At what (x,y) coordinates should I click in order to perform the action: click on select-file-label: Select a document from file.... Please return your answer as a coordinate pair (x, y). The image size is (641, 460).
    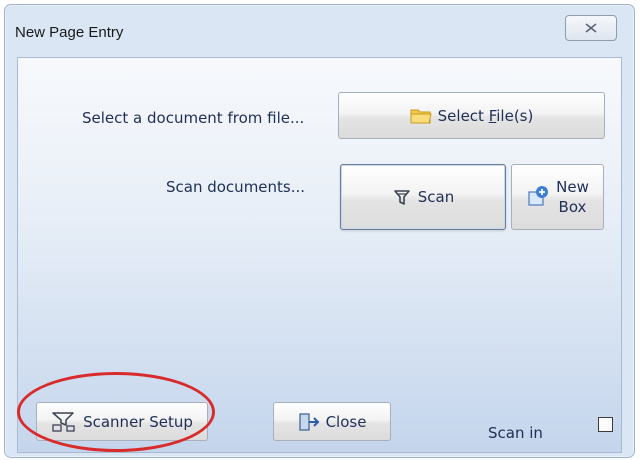
    Looking at the image, I should click on (193, 118).